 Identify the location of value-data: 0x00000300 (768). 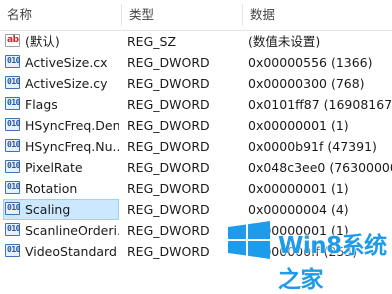
(306, 83).